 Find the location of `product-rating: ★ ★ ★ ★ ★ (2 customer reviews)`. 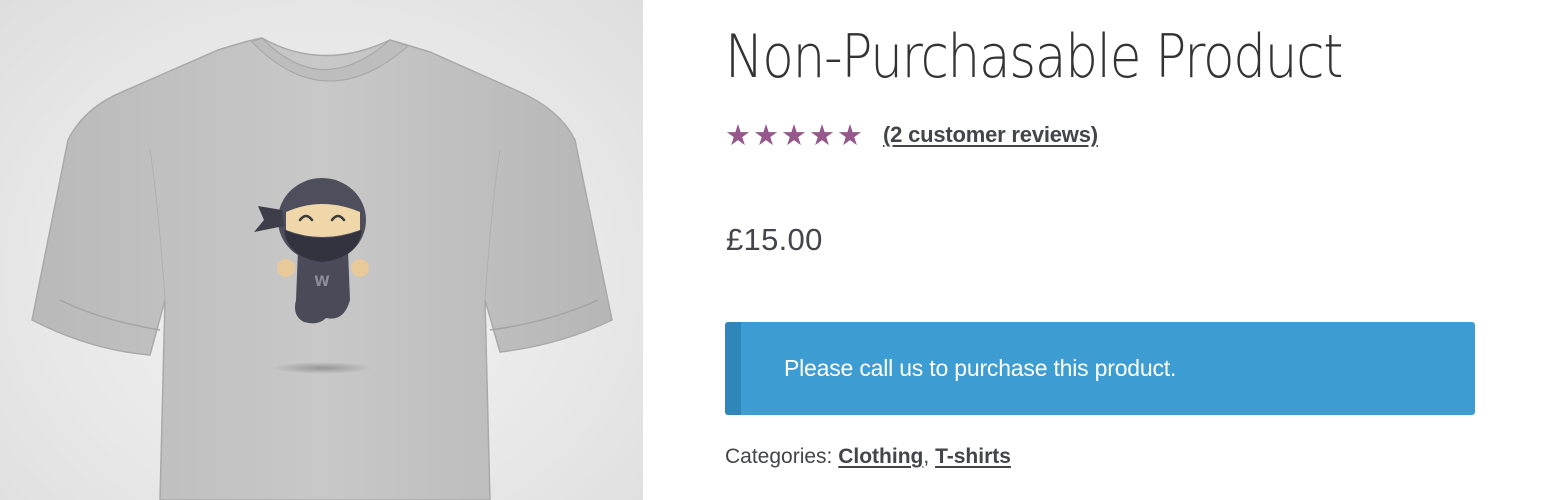

product-rating: ★ ★ ★ ★ ★ (2 customer reviews) is located at coordinates (911, 135).